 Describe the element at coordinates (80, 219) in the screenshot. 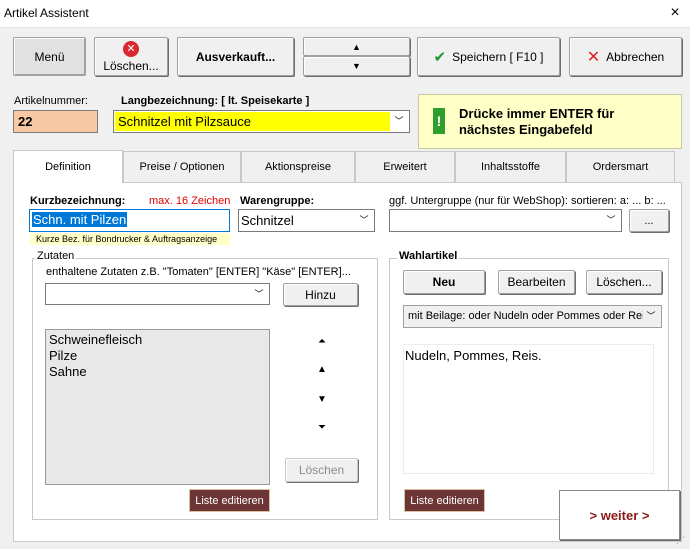

I see `short-name-value: Schn. mit Pilzen` at that location.